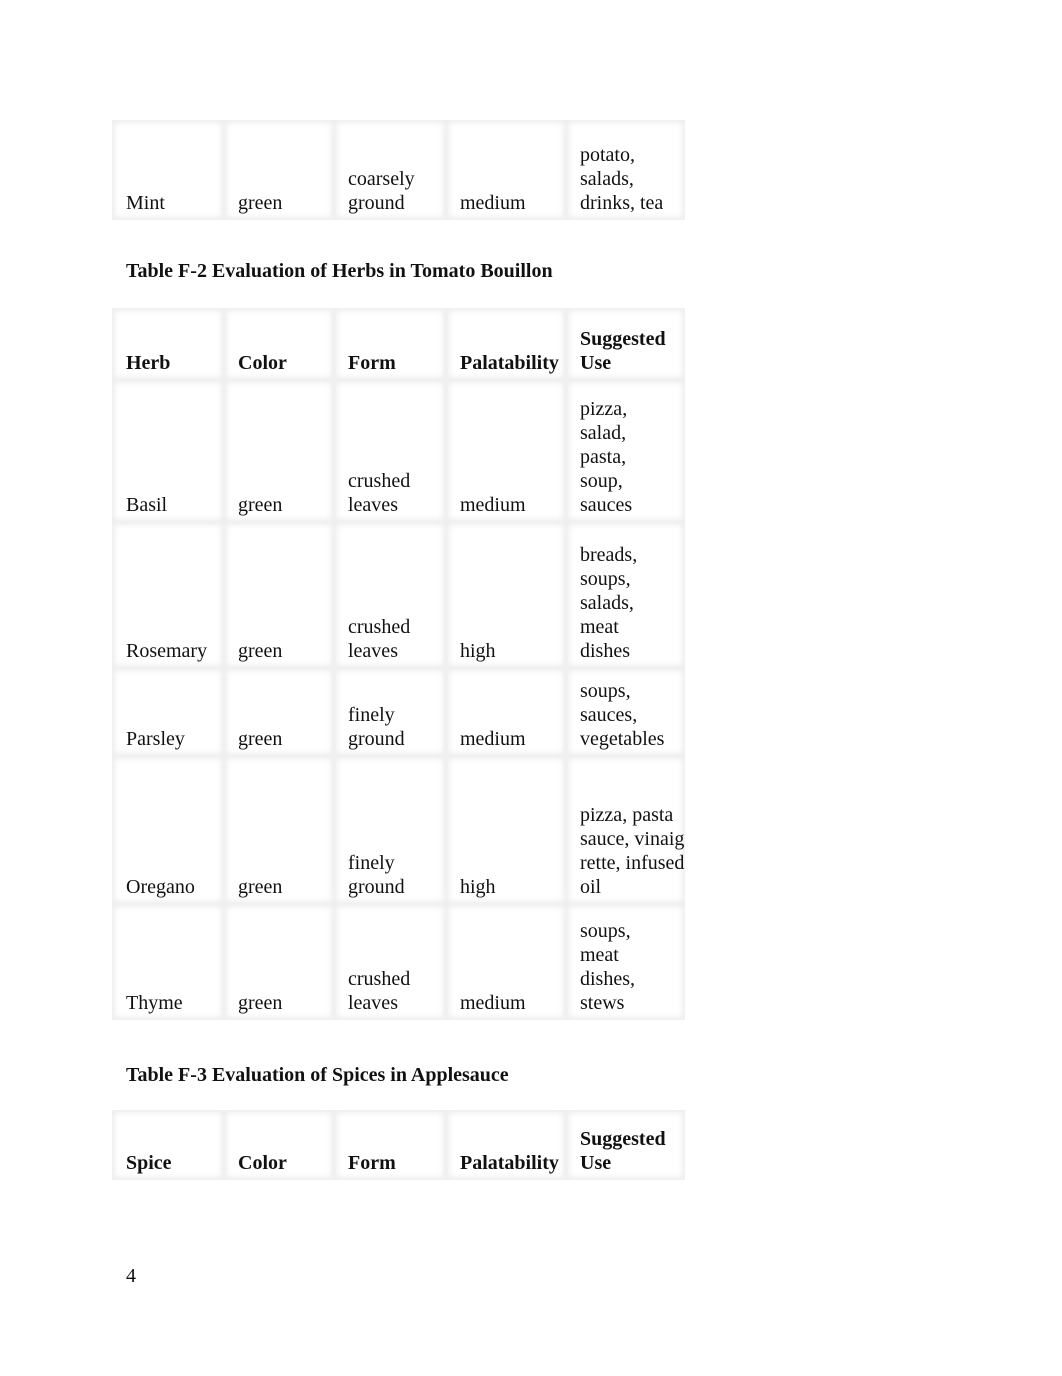 The width and height of the screenshot is (1062, 1376). I want to click on cell: Parsley, so click(168, 712).